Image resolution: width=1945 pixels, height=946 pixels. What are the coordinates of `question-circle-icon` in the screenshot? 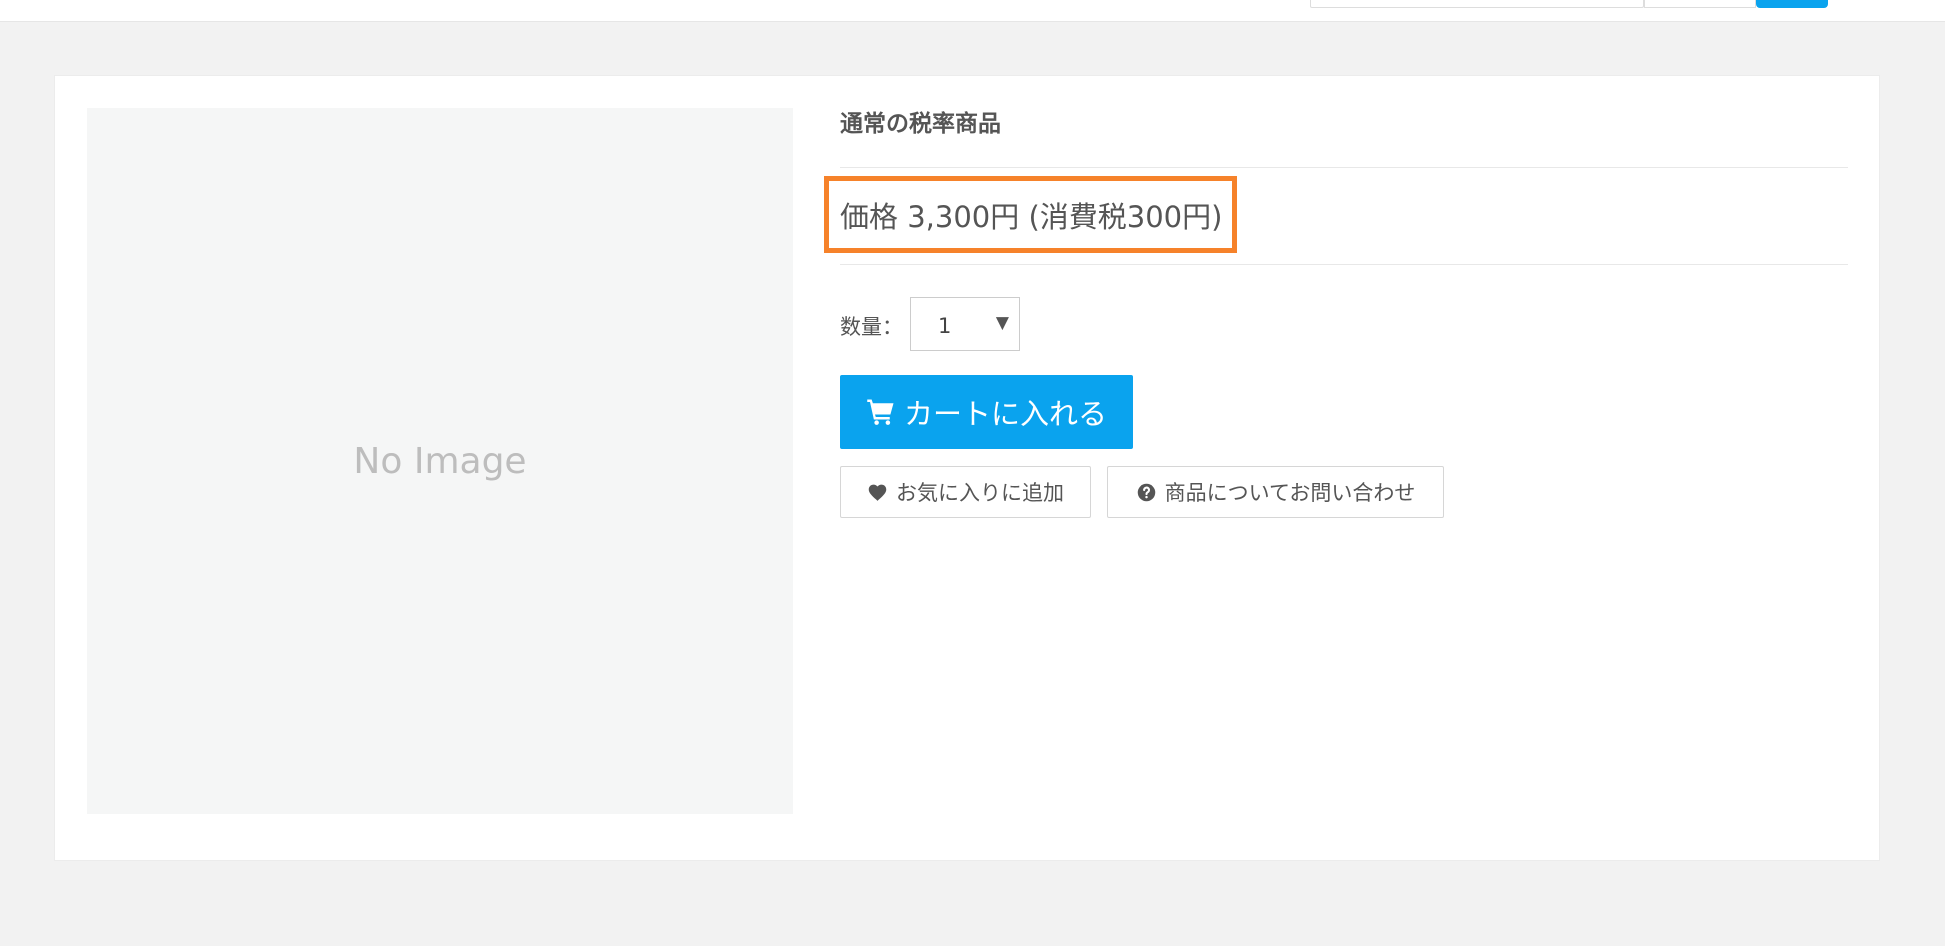 It's located at (1146, 492).